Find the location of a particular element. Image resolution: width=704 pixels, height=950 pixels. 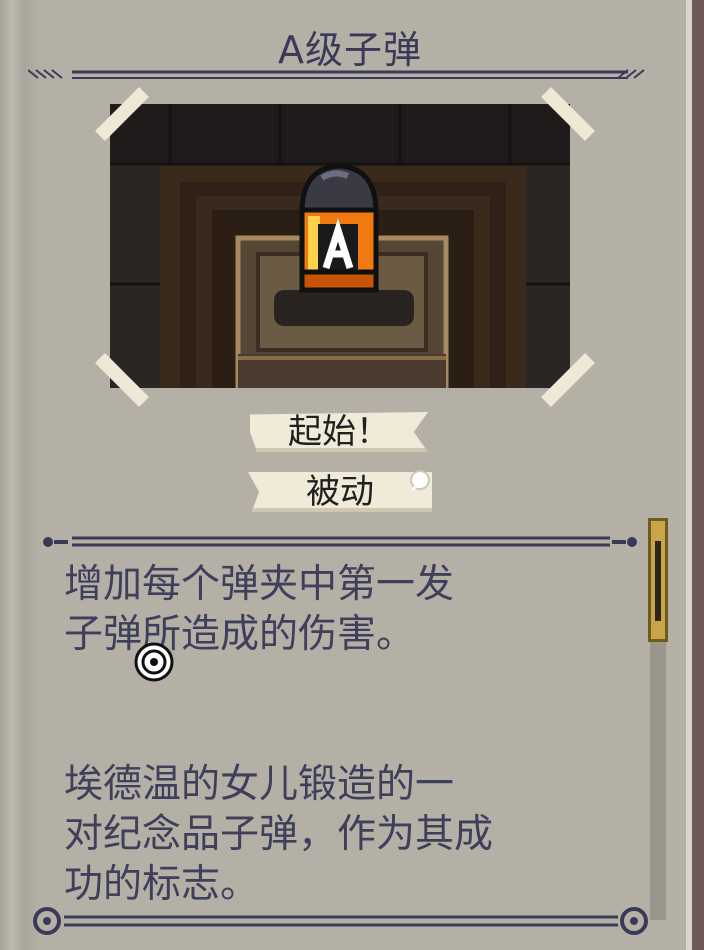

title-underline is located at coordinates (336, 74).